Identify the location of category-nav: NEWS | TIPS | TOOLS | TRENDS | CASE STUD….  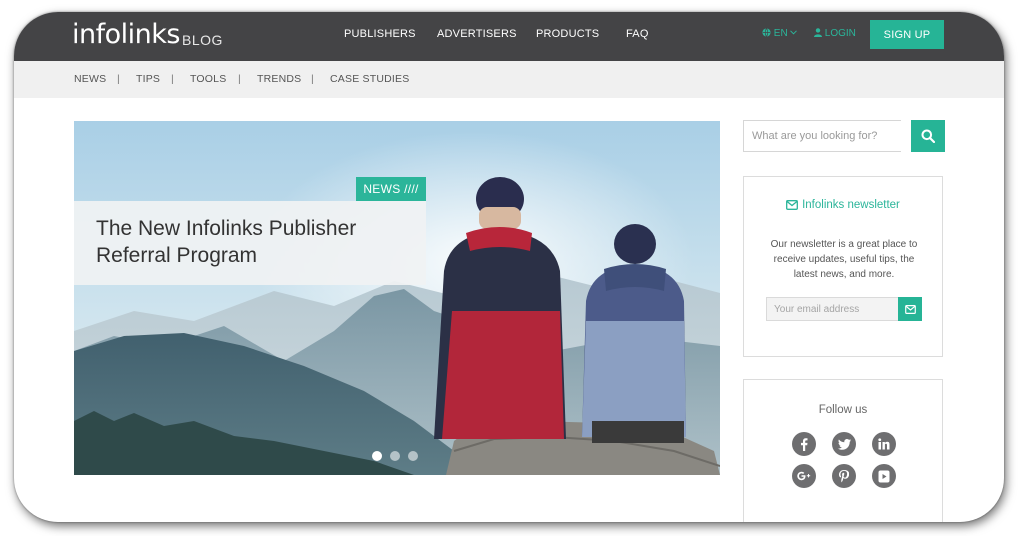
(509, 79).